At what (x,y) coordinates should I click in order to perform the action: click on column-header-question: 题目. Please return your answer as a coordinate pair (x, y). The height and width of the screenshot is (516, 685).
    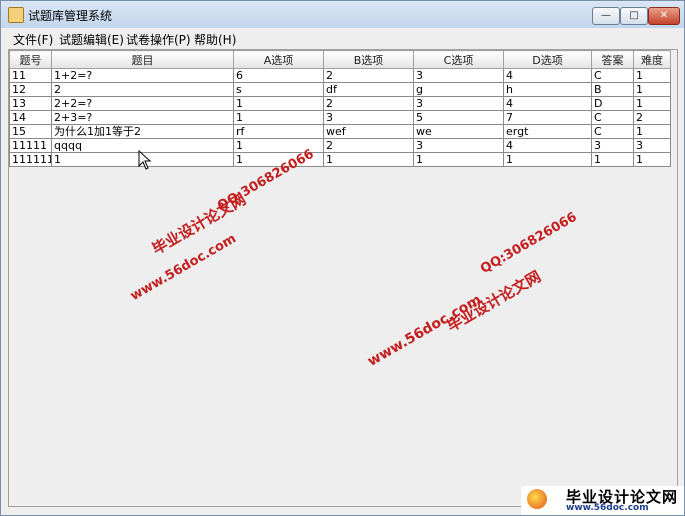
    Looking at the image, I should click on (142, 59).